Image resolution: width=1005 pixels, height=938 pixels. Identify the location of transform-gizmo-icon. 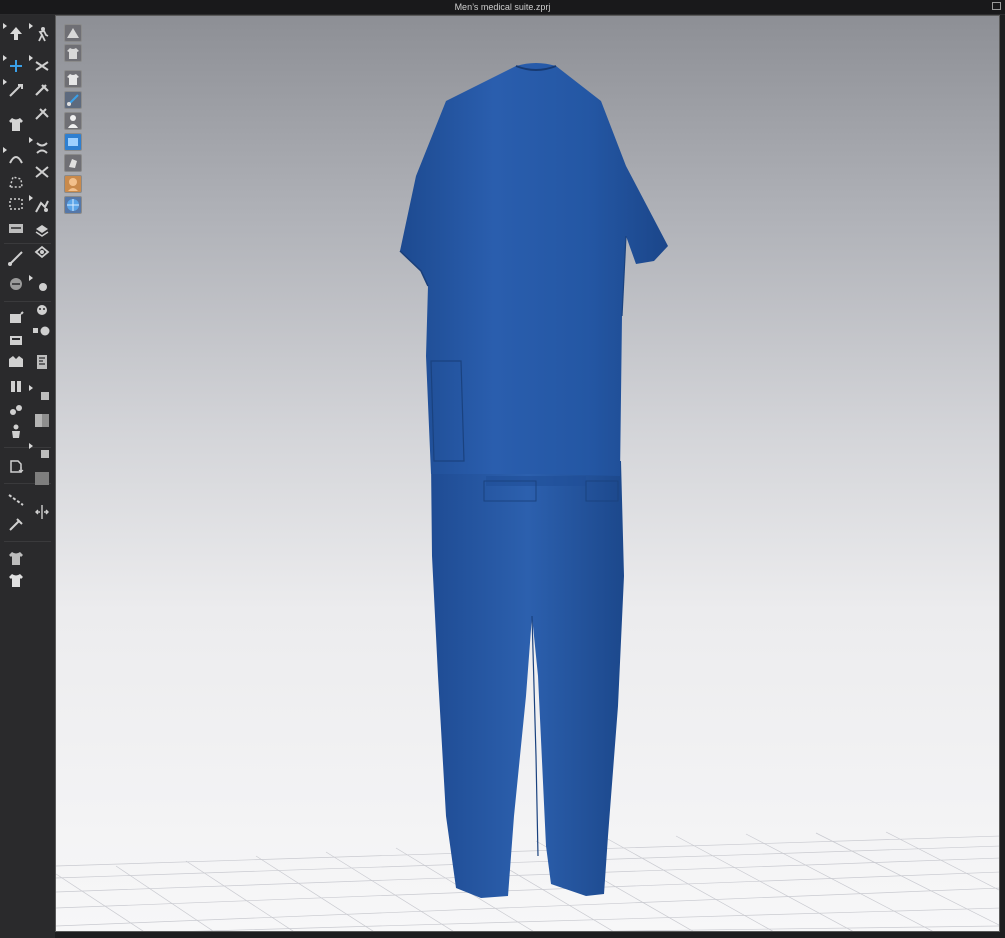
(14, 65).